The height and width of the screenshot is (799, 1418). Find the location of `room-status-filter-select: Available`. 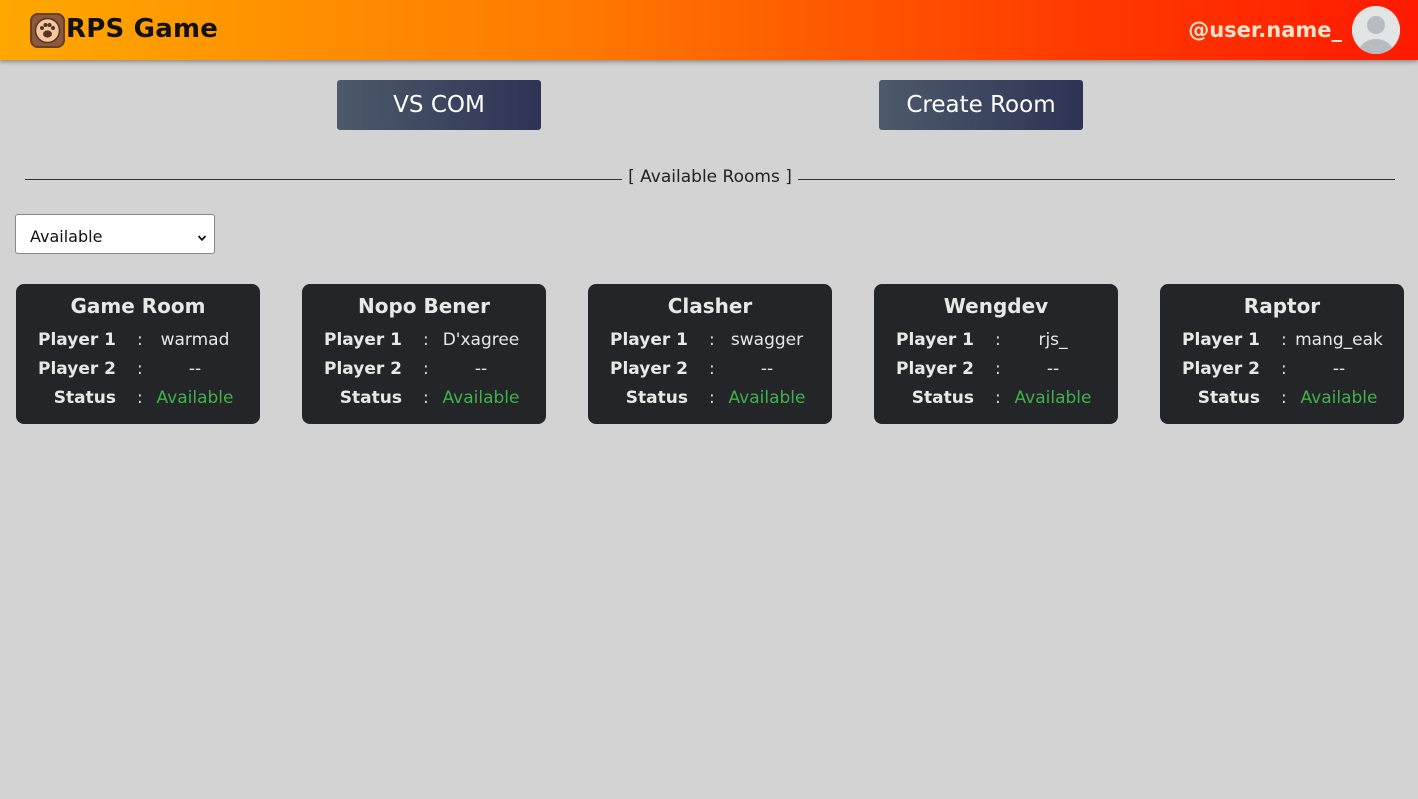

room-status-filter-select: Available is located at coordinates (115, 234).